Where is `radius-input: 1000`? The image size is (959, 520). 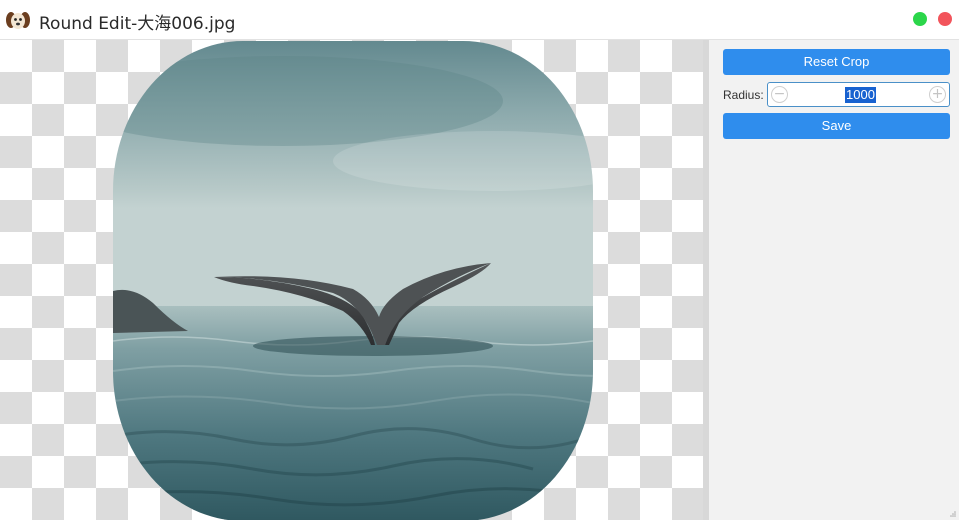
radius-input: 1000 is located at coordinates (860, 95).